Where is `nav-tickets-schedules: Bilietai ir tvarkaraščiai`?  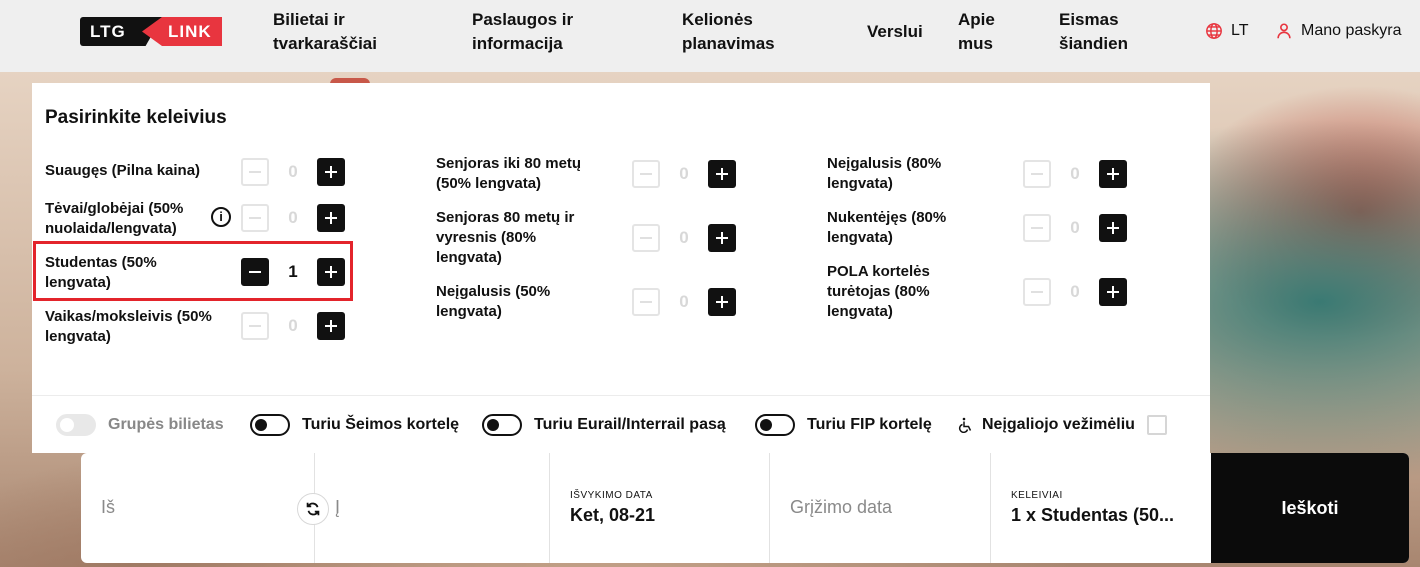
nav-tickets-schedules: Bilietai ir tvarkaraščiai is located at coordinates (325, 32).